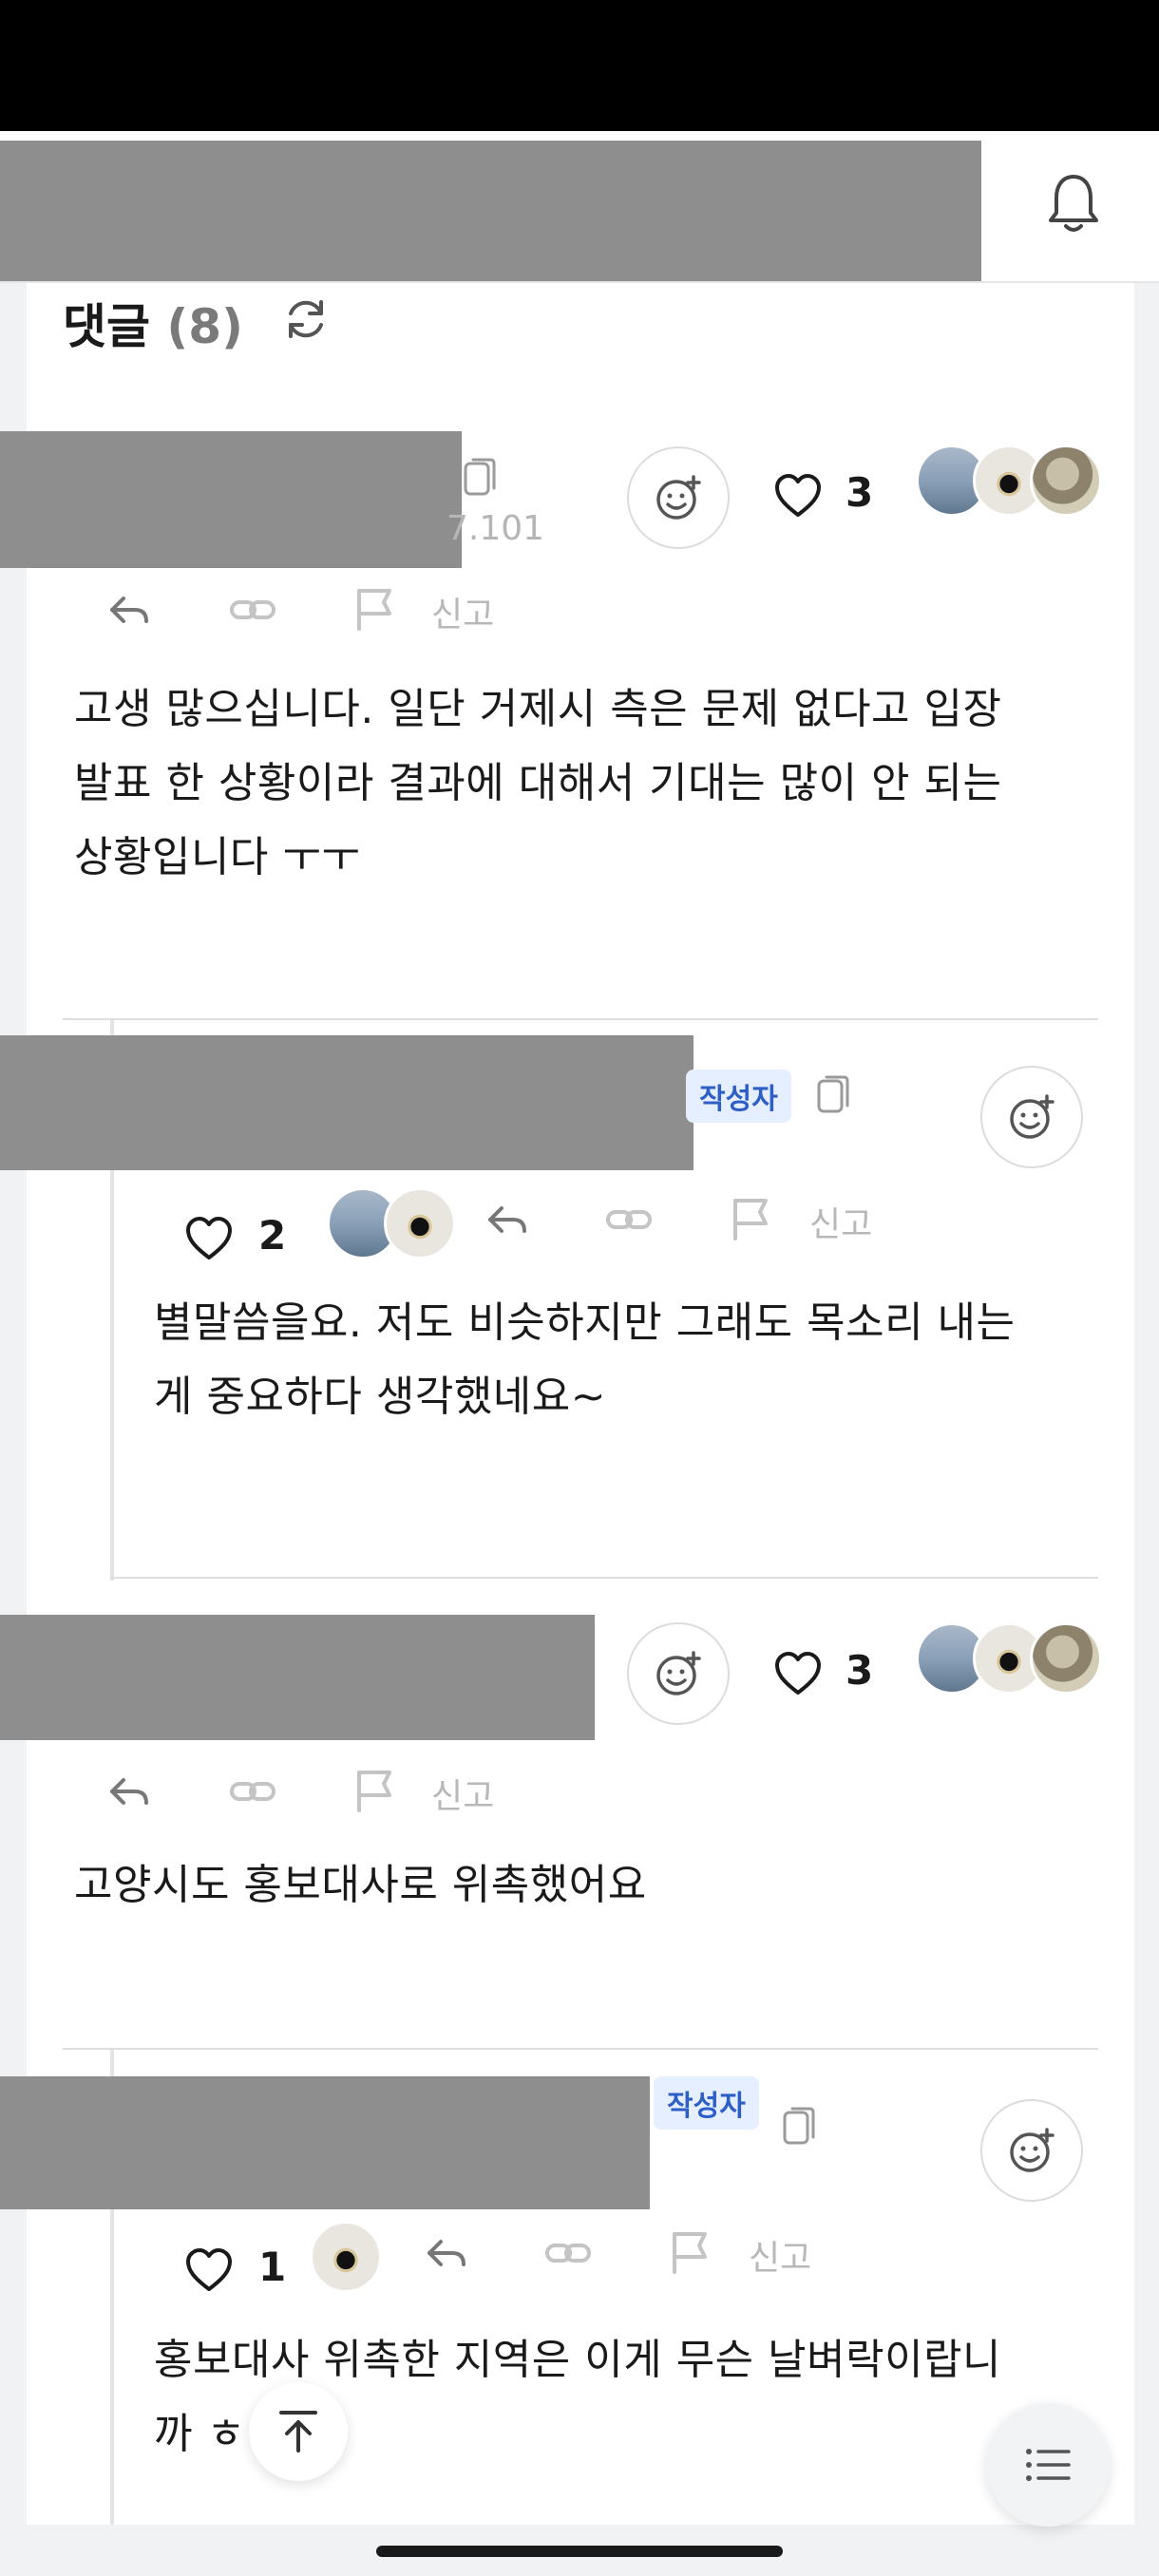 The image size is (1159, 2576). I want to click on comments-count: (8), so click(204, 326).